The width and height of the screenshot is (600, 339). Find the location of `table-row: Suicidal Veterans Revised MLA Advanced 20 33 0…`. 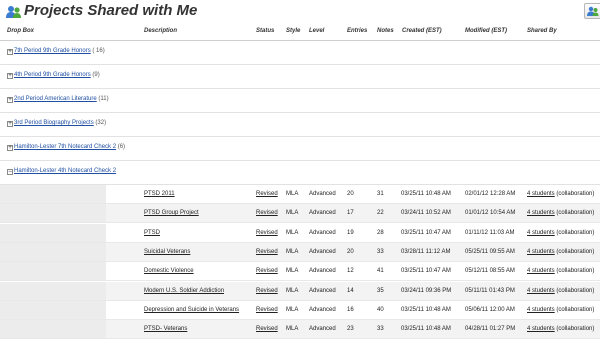

table-row: Suicidal Veterans Revised MLA Advanced 20 33 0… is located at coordinates (300, 252).